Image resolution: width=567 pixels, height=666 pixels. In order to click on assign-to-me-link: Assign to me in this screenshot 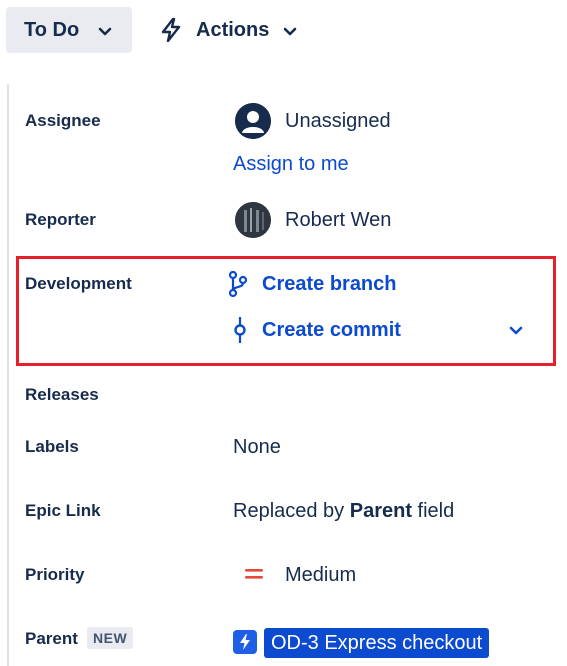, I will do `click(291, 164)`.